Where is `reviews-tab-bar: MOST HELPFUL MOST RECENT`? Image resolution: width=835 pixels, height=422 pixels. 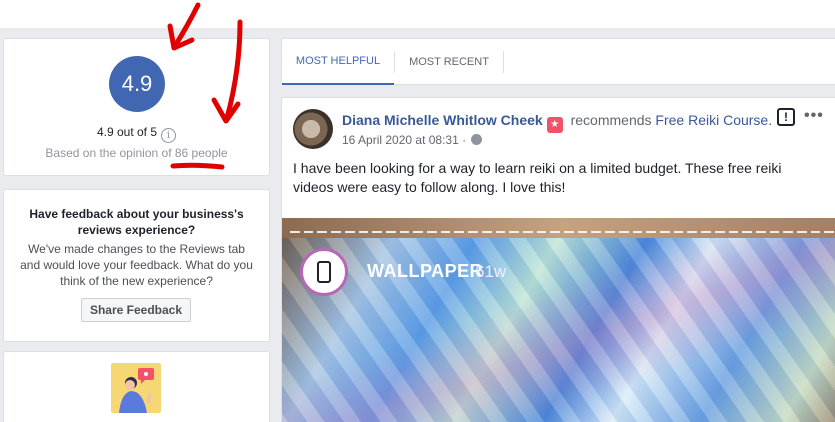 reviews-tab-bar: MOST HELPFUL MOST RECENT is located at coordinates (558, 61).